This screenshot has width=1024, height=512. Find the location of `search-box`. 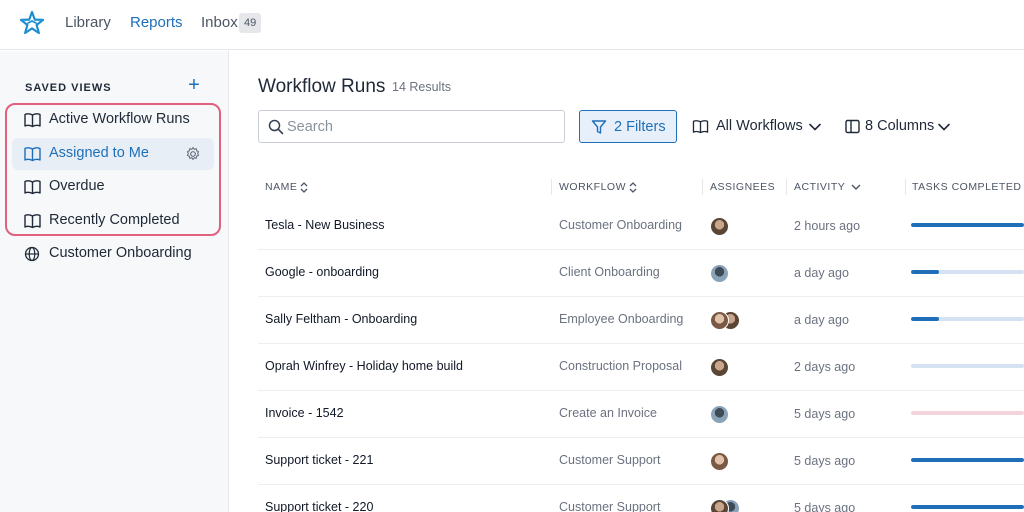

search-box is located at coordinates (411, 126).